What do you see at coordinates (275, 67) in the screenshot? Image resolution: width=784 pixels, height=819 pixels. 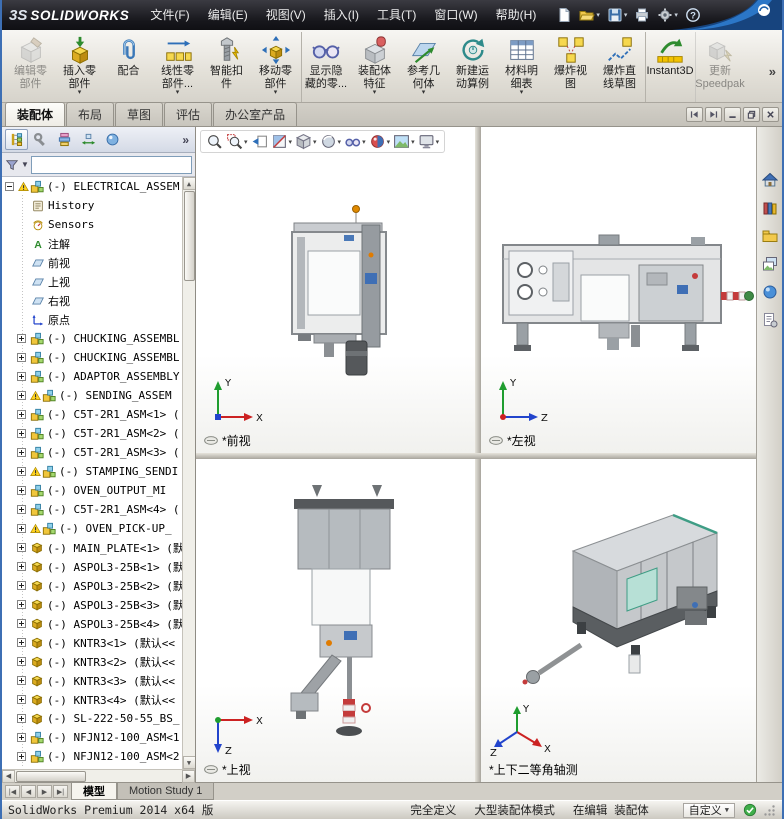 I see `ribbon-button: 移动零 部件 ▾` at bounding box center [275, 67].